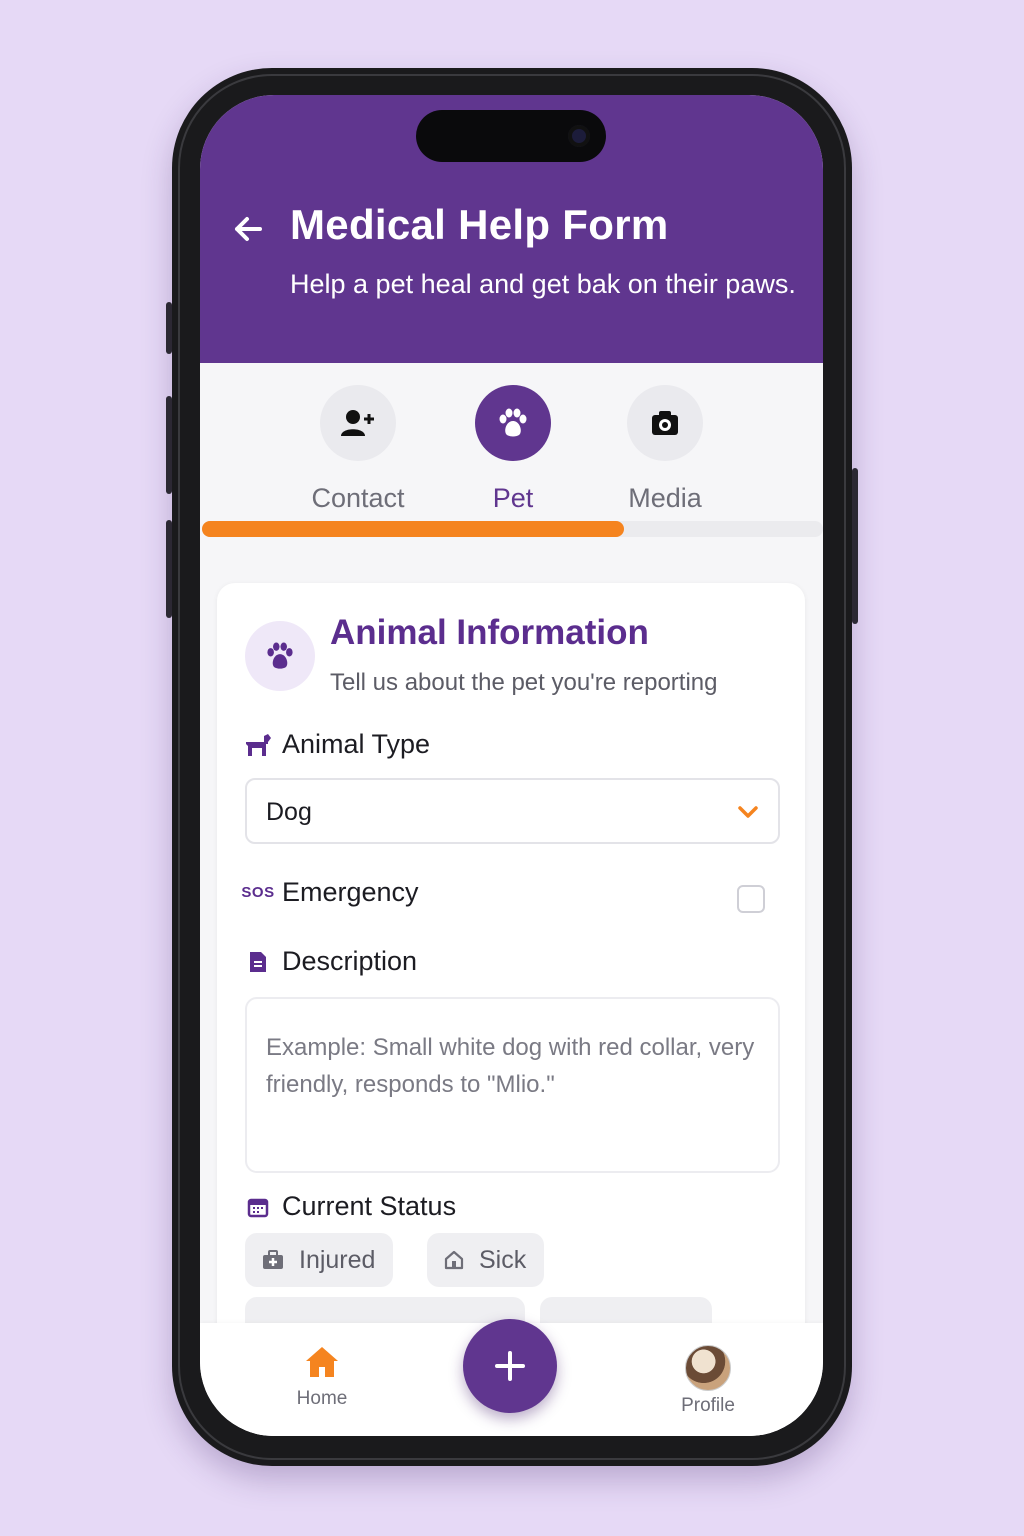  I want to click on chevron-down-icon, so click(748, 812).